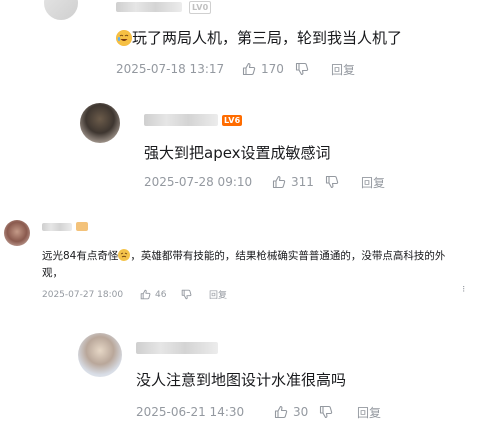 This screenshot has height=426, width=478. Describe the element at coordinates (82, 226) in the screenshot. I see `level-badge` at that location.